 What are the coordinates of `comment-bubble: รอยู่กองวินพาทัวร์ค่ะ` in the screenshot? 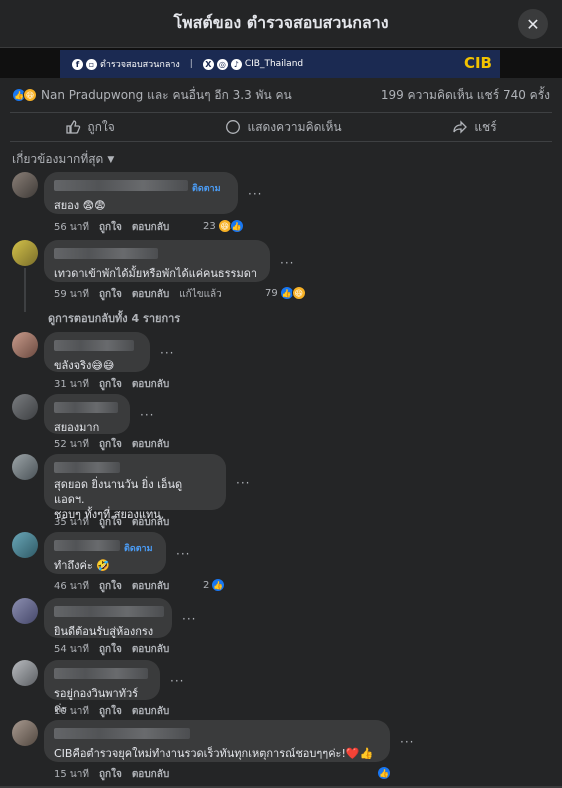 It's located at (102, 687).